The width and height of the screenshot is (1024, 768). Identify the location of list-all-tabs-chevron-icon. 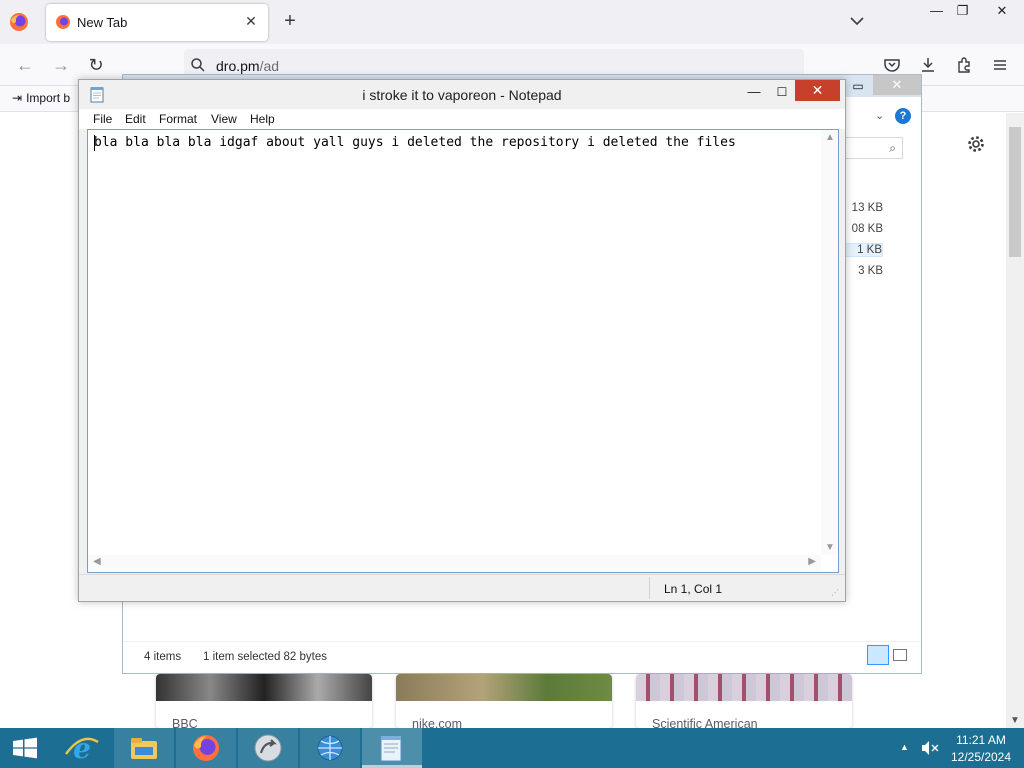
(857, 21).